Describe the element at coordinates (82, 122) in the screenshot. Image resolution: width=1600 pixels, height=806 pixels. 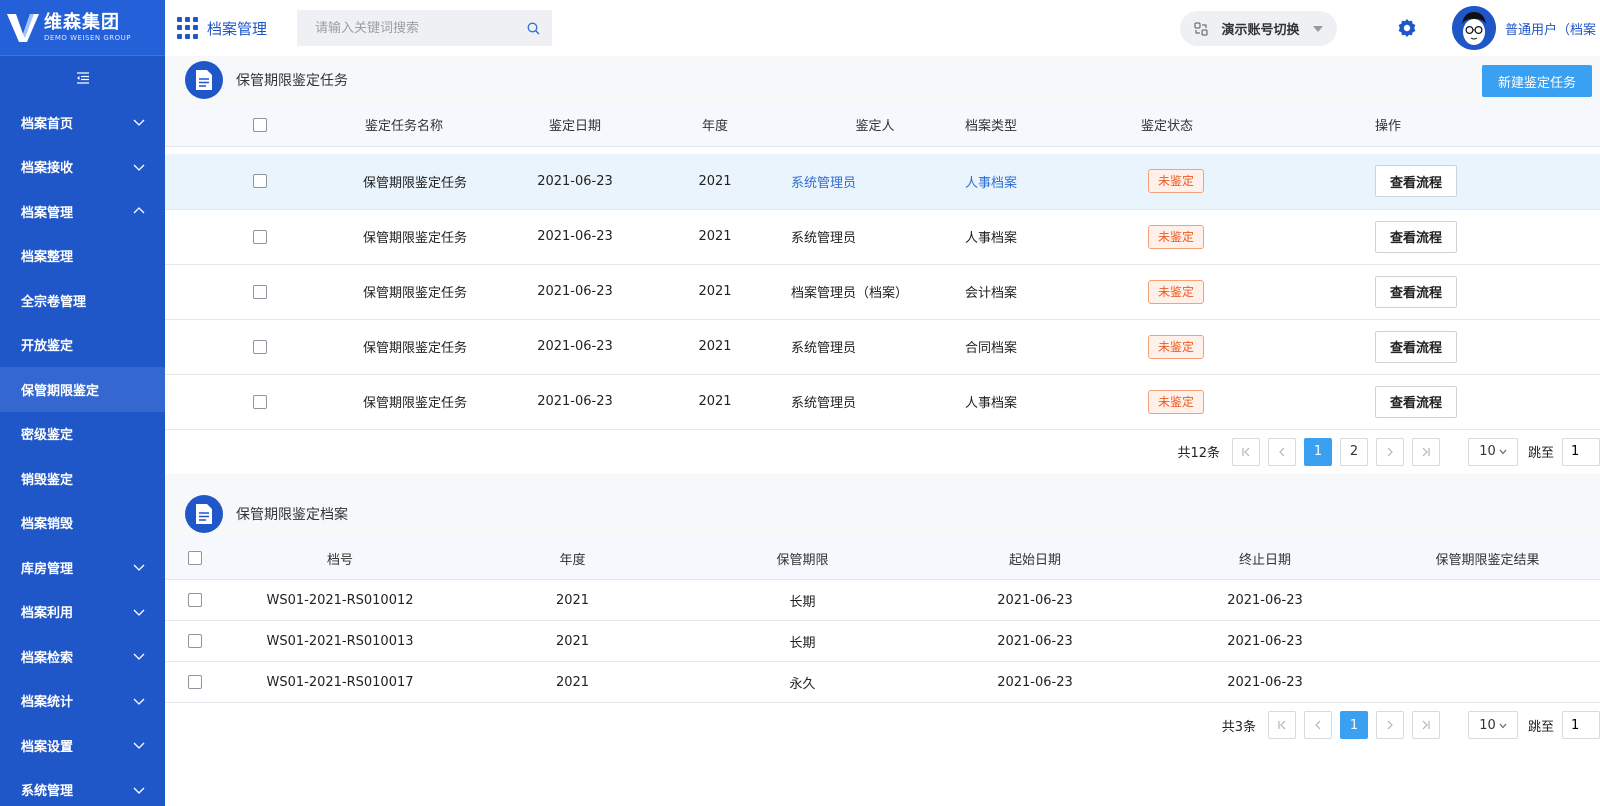
I see `sidebar-item: 档案首页` at that location.